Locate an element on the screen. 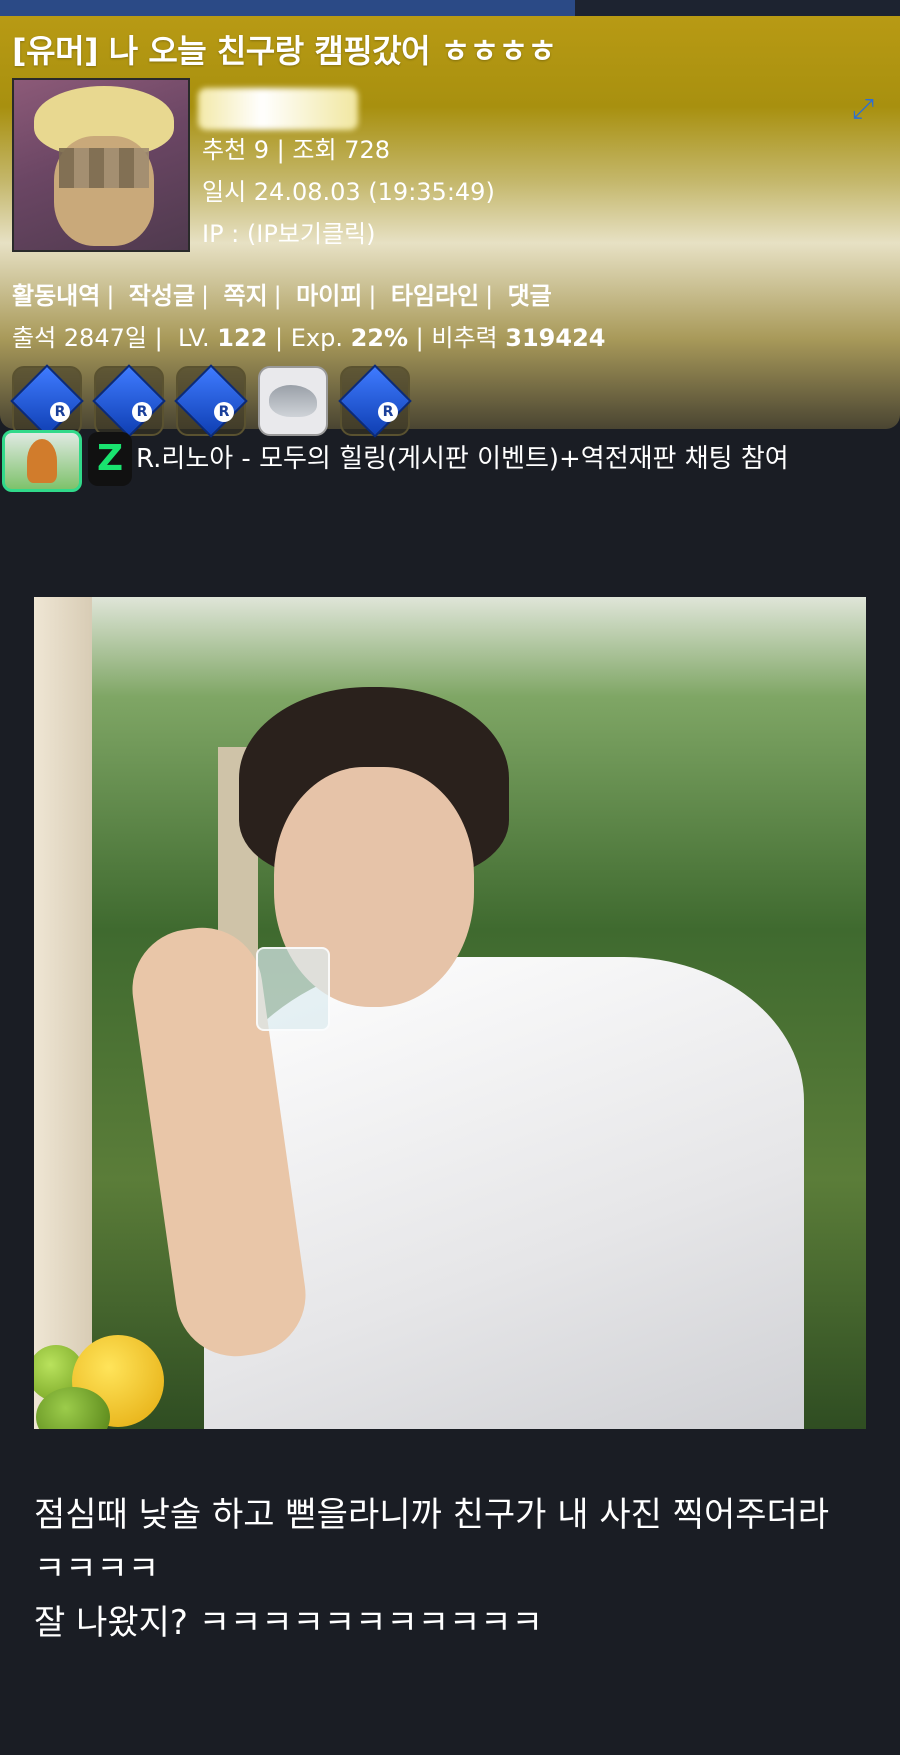 The height and width of the screenshot is (1755, 900). link-timeline: 타임라인 is located at coordinates (435, 296).